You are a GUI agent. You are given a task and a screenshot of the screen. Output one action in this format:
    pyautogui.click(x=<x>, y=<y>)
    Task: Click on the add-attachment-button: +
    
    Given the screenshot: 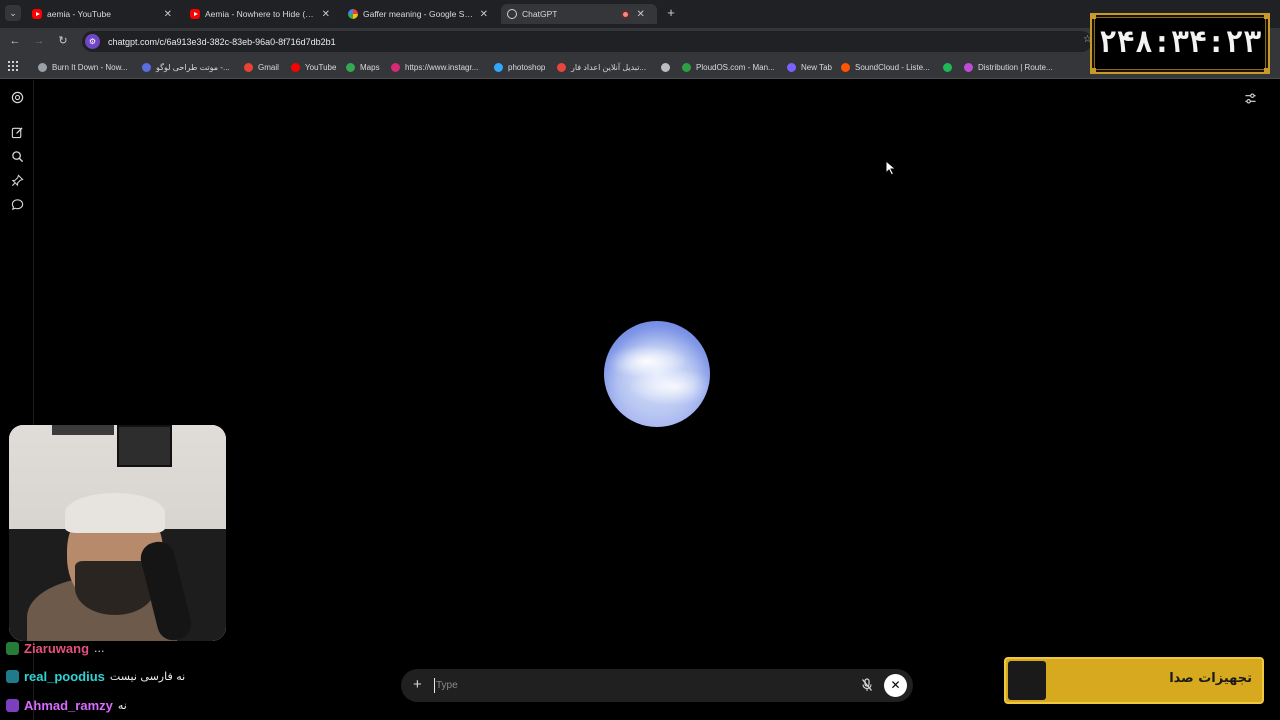 What is the action you would take?
    pyautogui.click(x=417, y=685)
    